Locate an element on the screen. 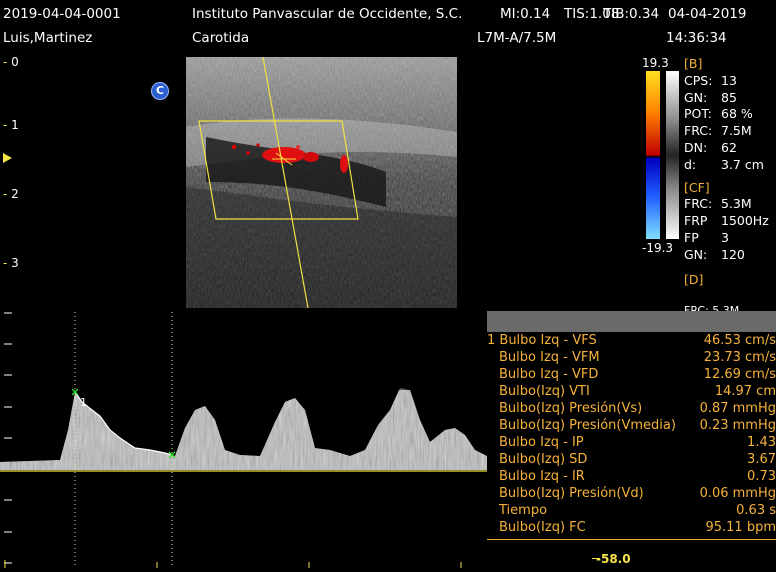 This screenshot has height=572, width=776. cf-param-row: FRP 1500Hz is located at coordinates (726, 221).